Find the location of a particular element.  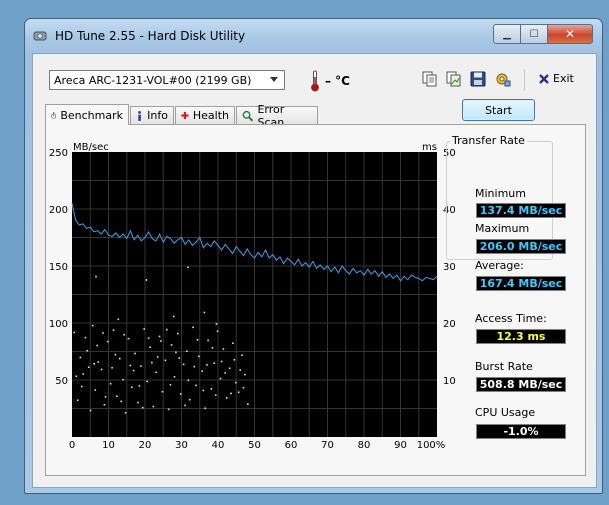

minimum-value: 137.4 MB/sec is located at coordinates (521, 210).